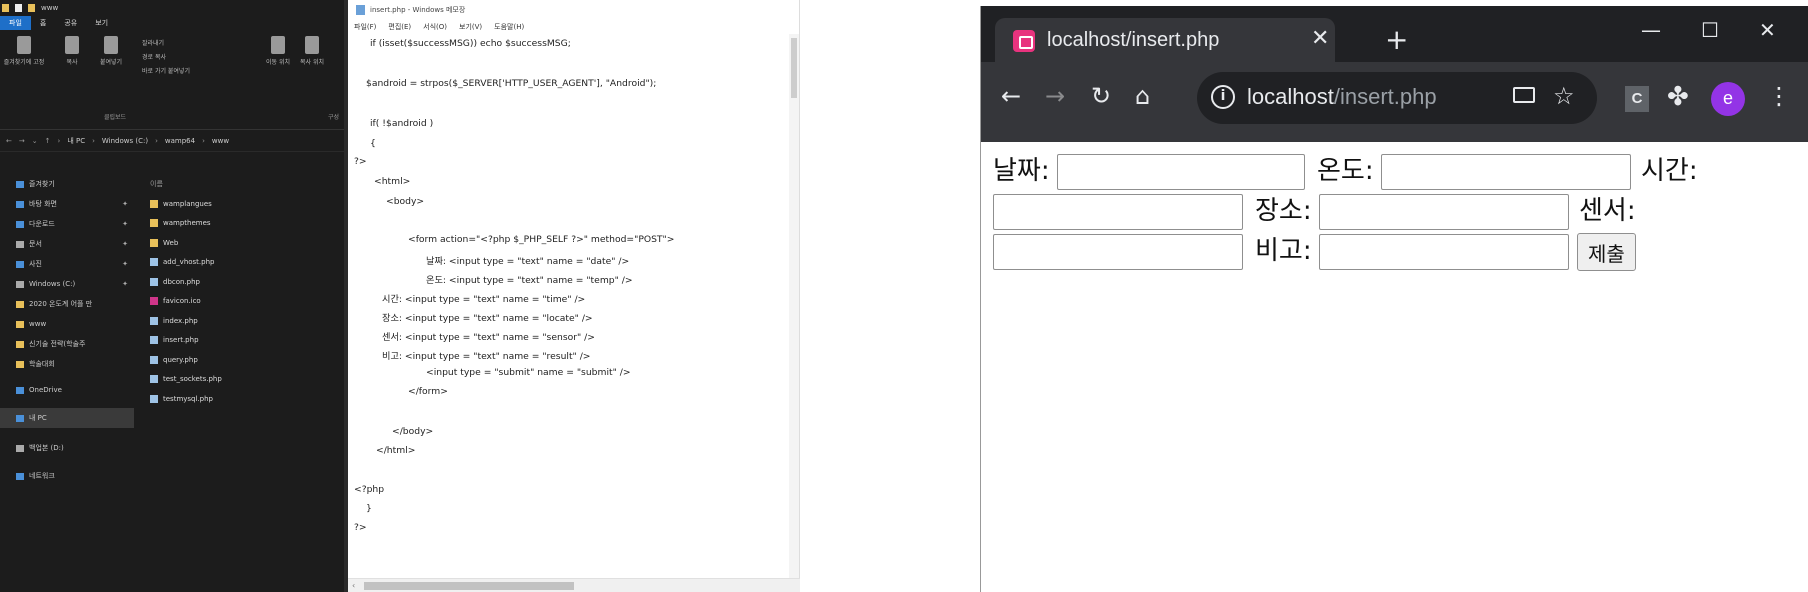 This screenshot has height=592, width=1808. Describe the element at coordinates (1564, 96) in the screenshot. I see `bookmark-star-icon: ☆` at that location.